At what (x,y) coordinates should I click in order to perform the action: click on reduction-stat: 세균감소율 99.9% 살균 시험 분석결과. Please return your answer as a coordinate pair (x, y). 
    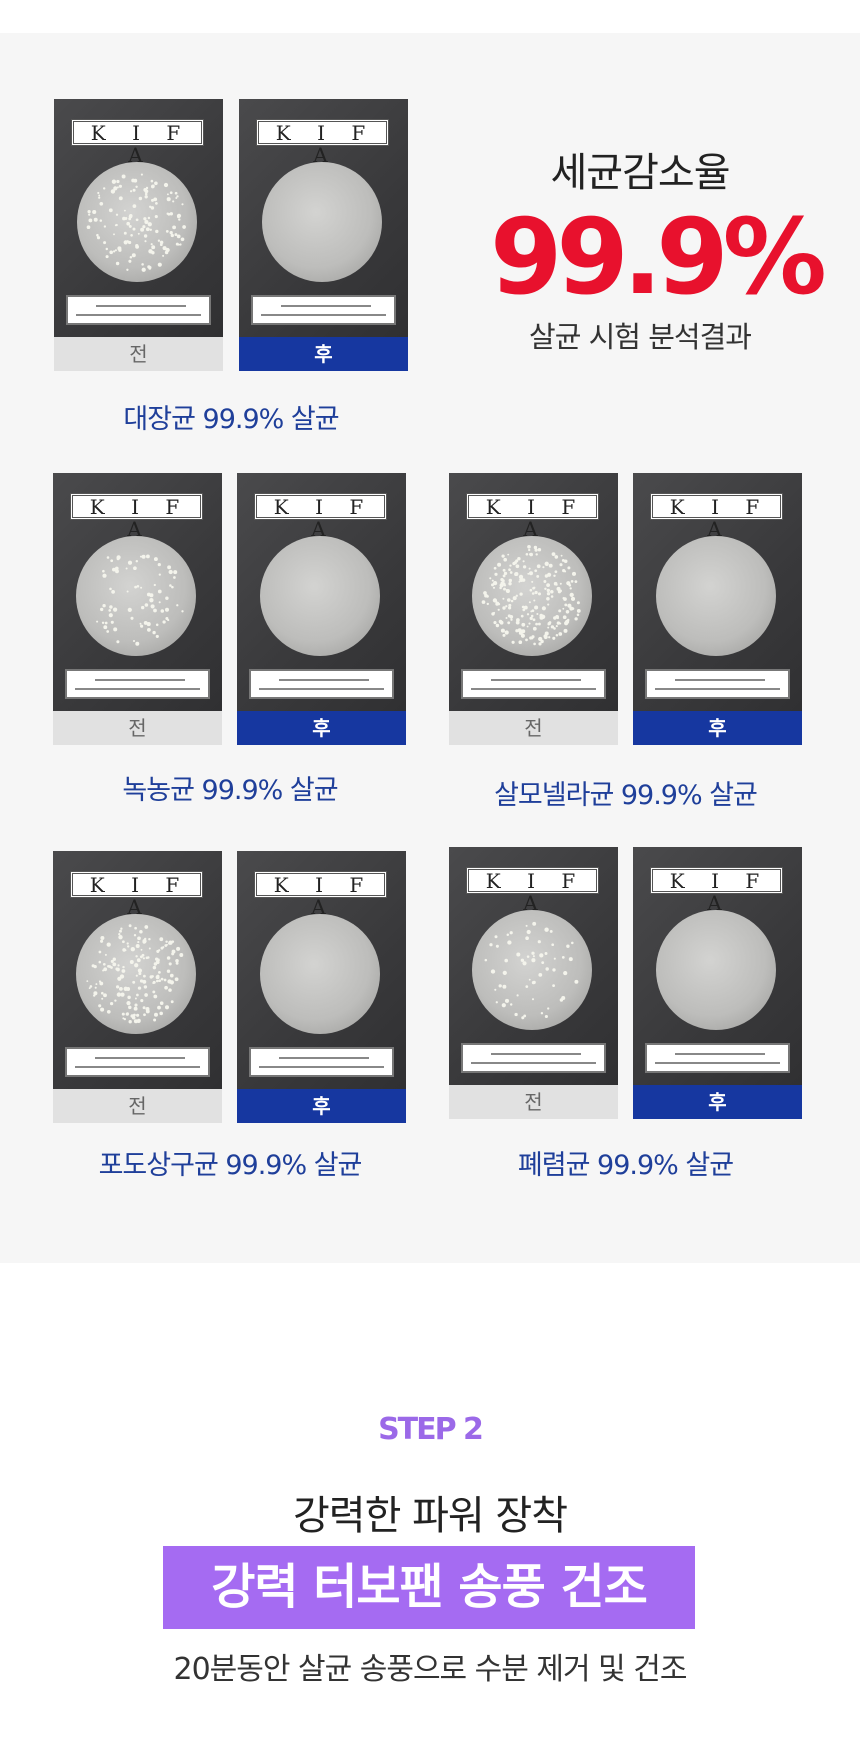
    Looking at the image, I should click on (658, 248).